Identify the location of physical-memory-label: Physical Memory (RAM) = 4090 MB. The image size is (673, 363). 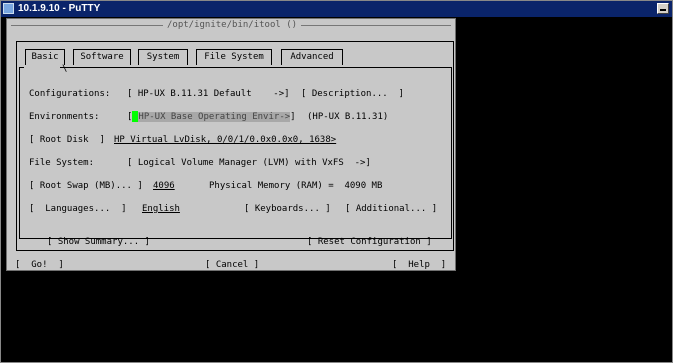
(296, 186).